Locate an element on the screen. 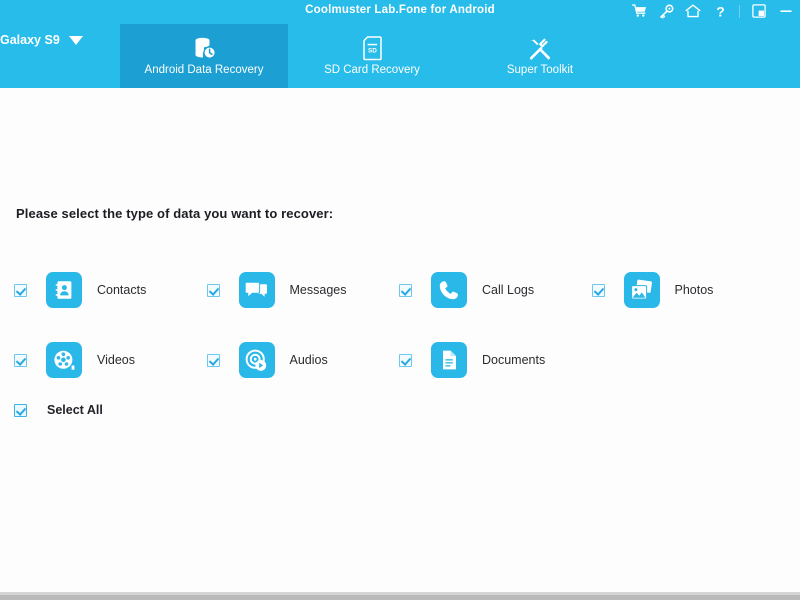  photos-icon is located at coordinates (641, 290).